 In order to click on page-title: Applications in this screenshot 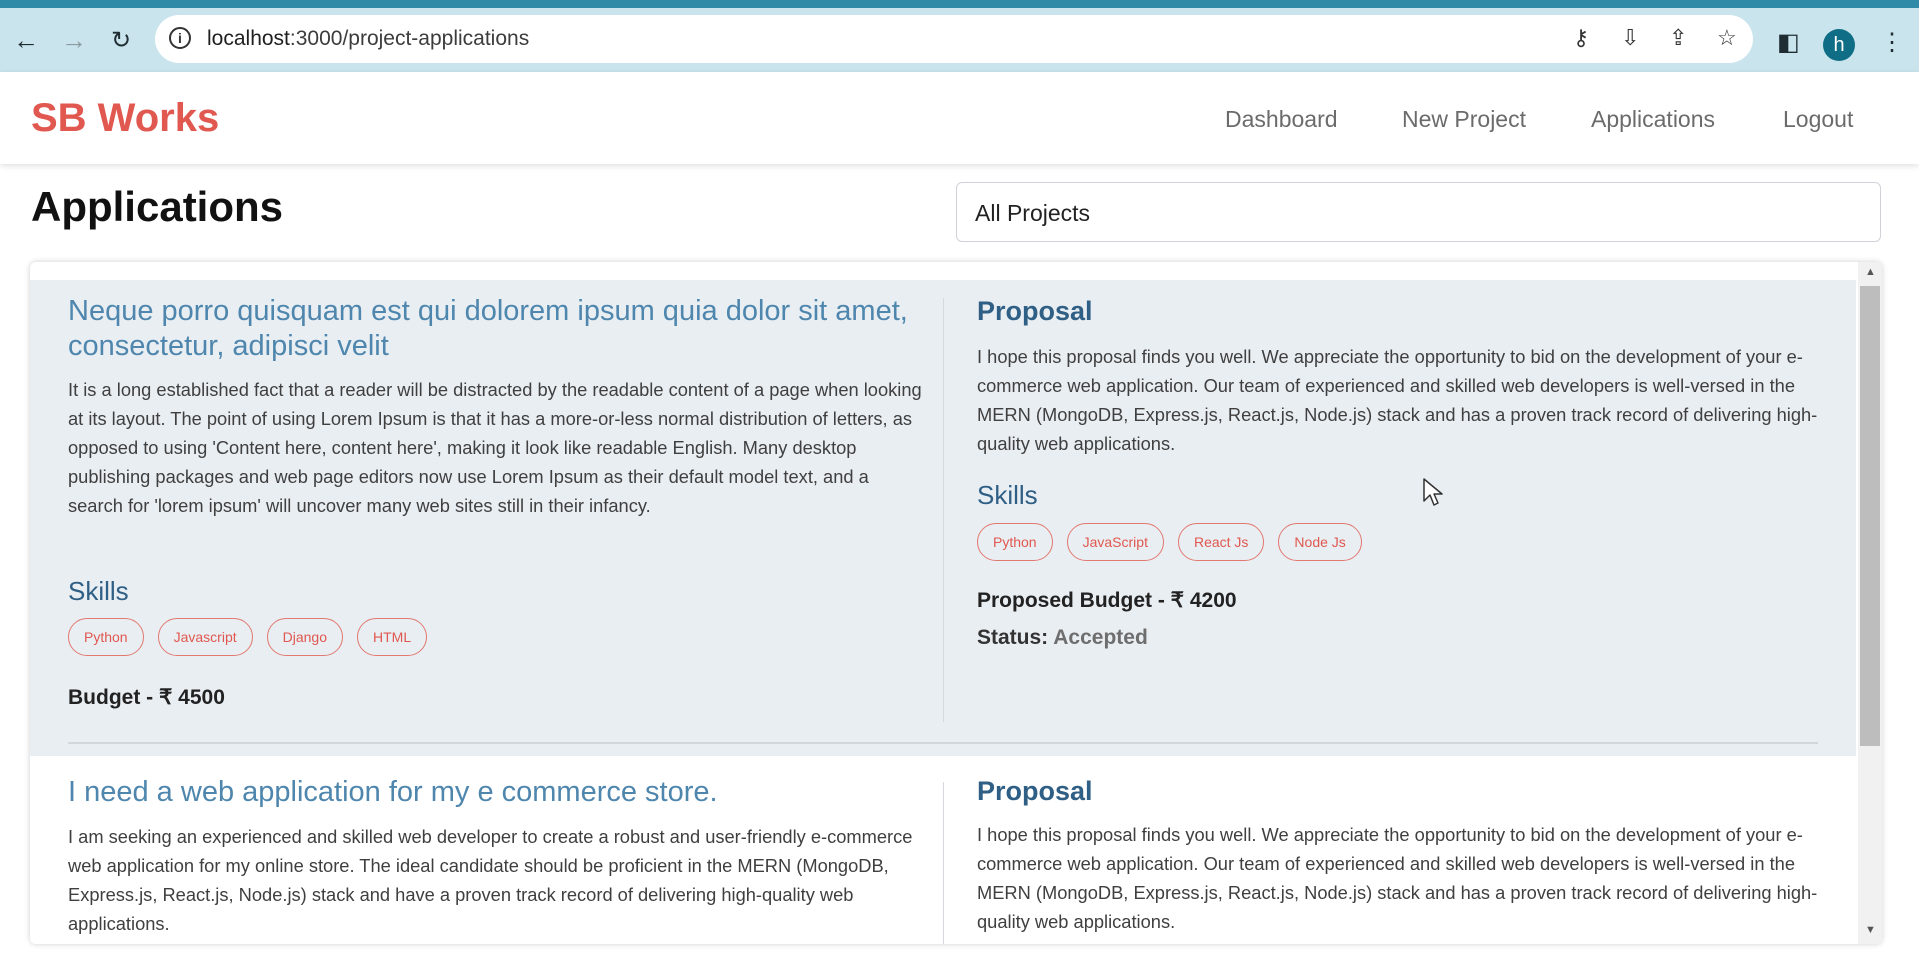, I will do `click(157, 206)`.